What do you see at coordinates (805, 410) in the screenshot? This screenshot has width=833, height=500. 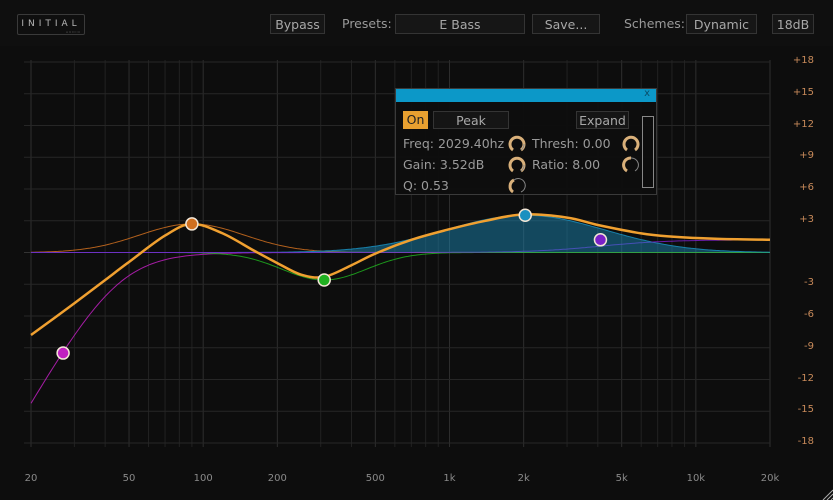 I see `y-tick-label: -15` at bounding box center [805, 410].